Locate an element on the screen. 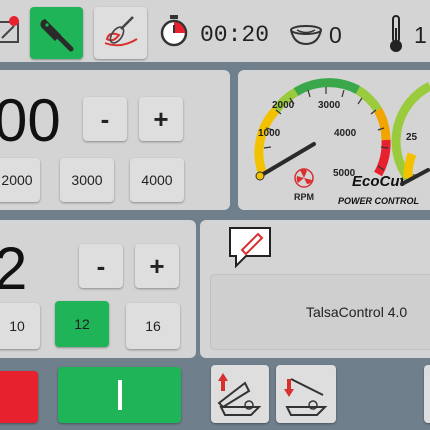 This screenshot has width=430, height=430. blades-value: 2 is located at coordinates (14, 268).